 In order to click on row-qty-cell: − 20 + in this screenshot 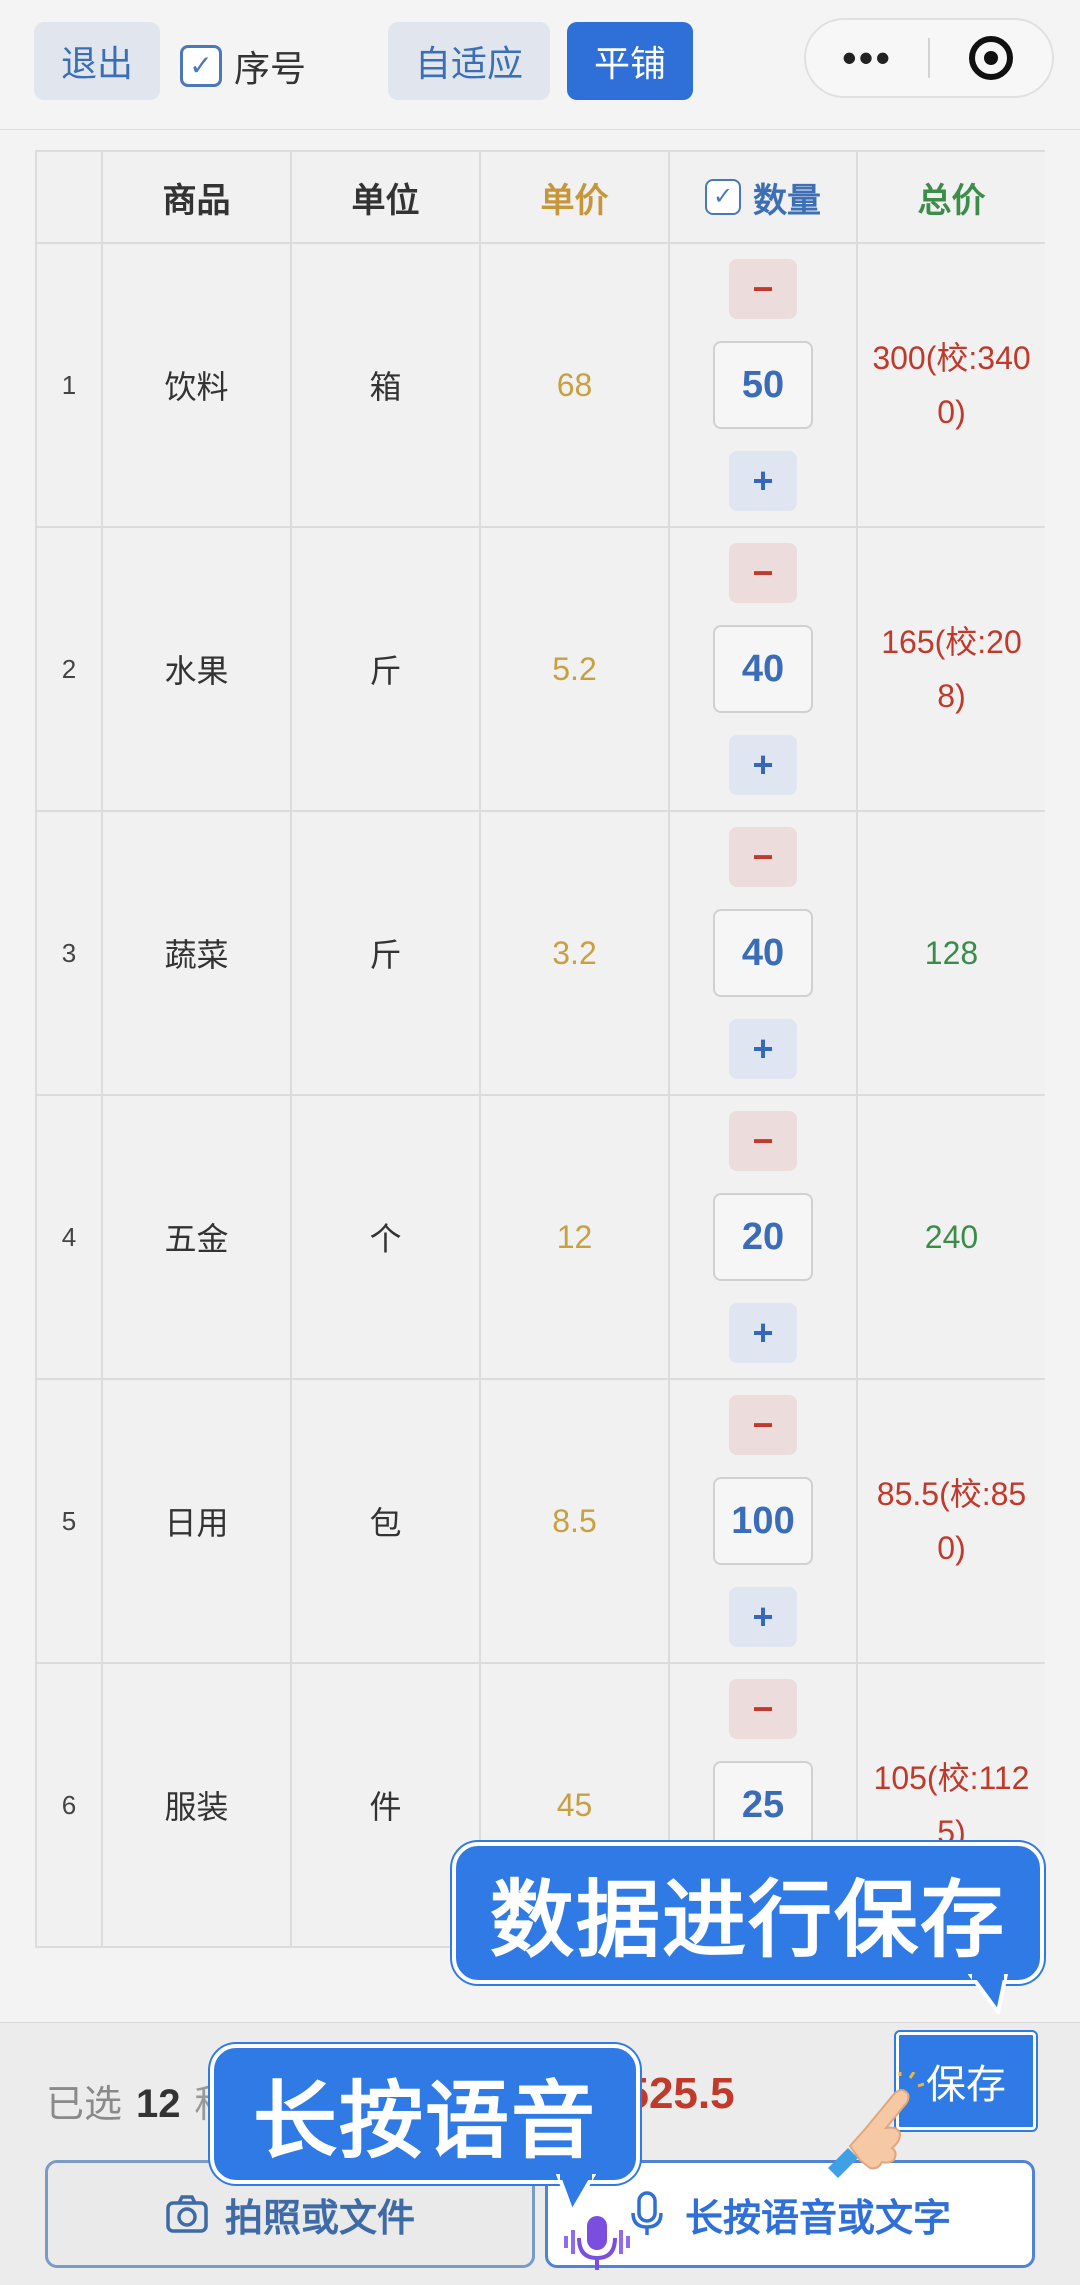, I will do `click(763, 1237)`.